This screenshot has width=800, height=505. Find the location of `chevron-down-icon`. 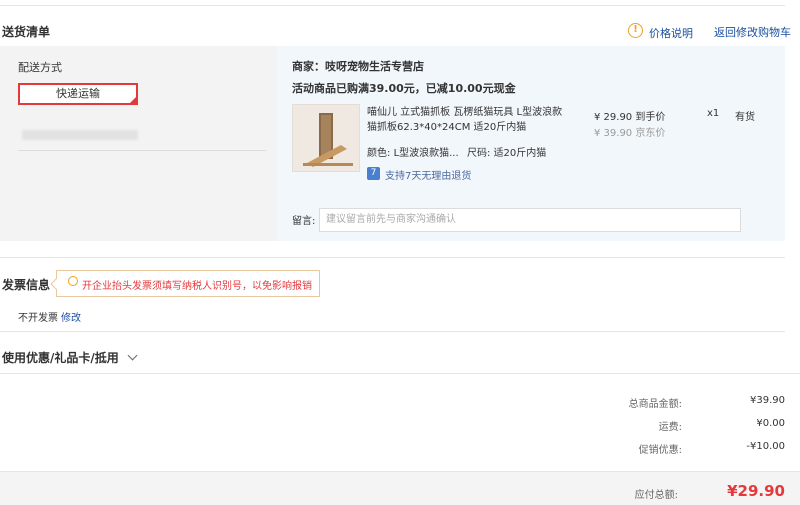

chevron-down-icon is located at coordinates (132, 355).